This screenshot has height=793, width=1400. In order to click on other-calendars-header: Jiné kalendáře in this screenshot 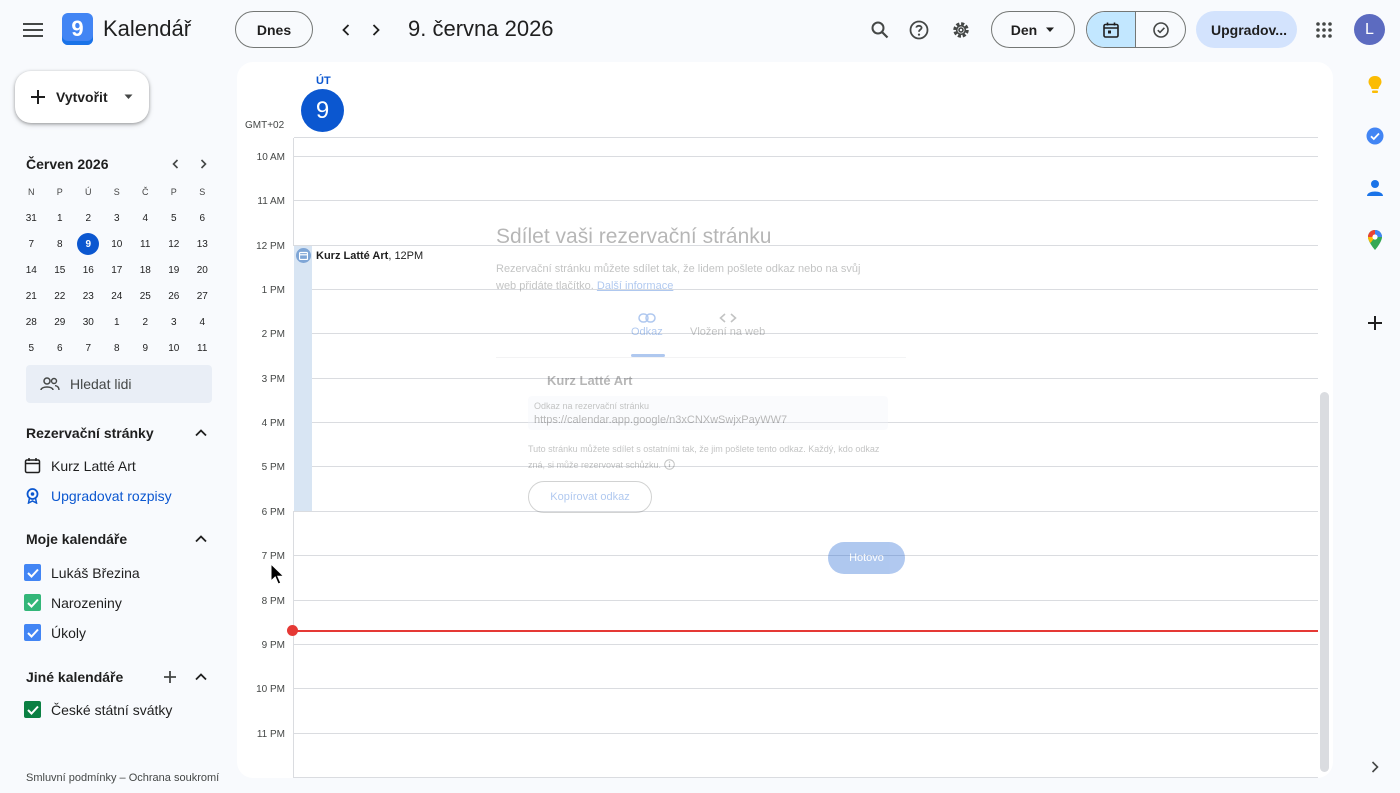, I will do `click(74, 677)`.